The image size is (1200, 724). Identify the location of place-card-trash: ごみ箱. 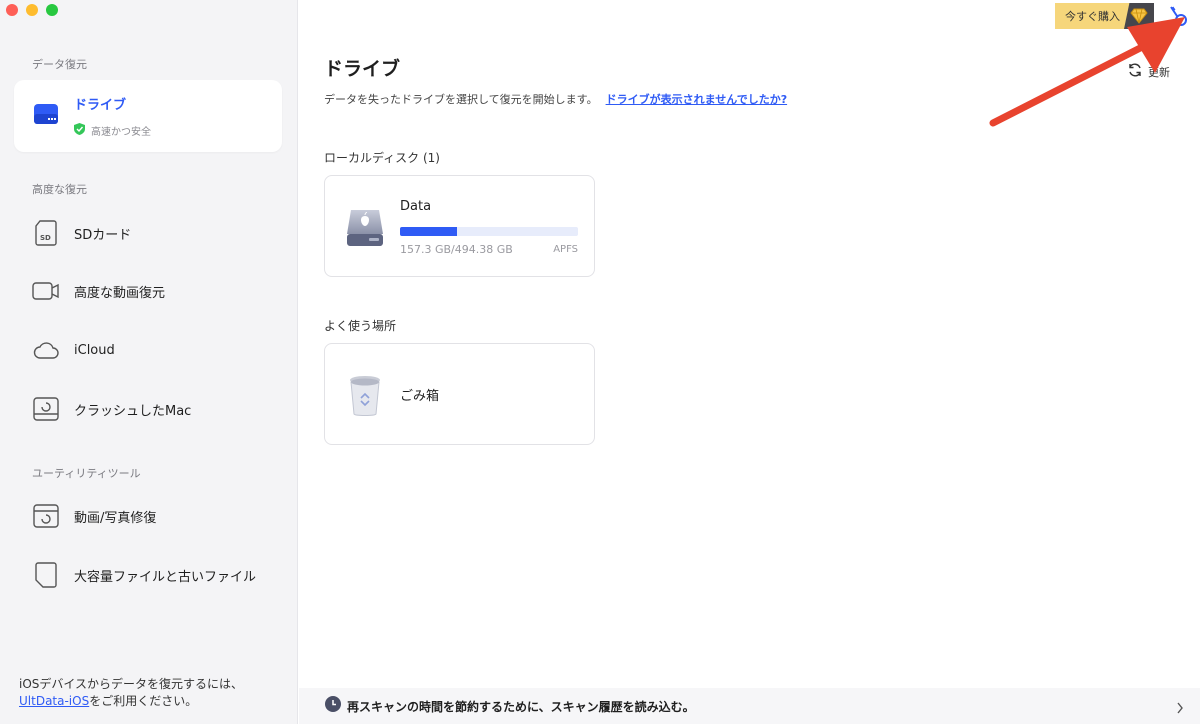
(459, 394).